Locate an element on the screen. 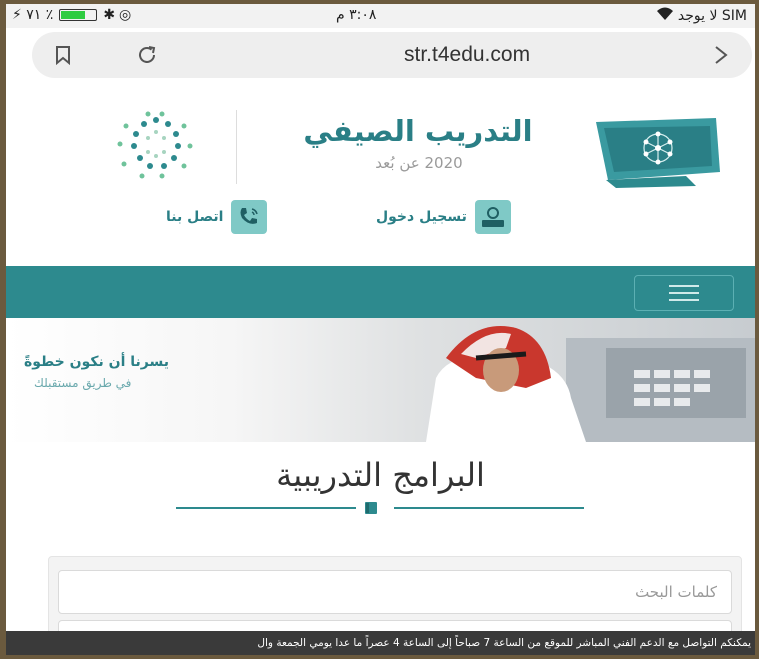  status-bar: ⚡ ٧١ ٪ ✱ ◎ ٣:٠٨ م لا يوجد SIM is located at coordinates (380, 16).